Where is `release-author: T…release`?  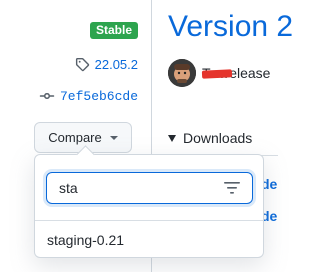
release-author: T…release is located at coordinates (219, 73).